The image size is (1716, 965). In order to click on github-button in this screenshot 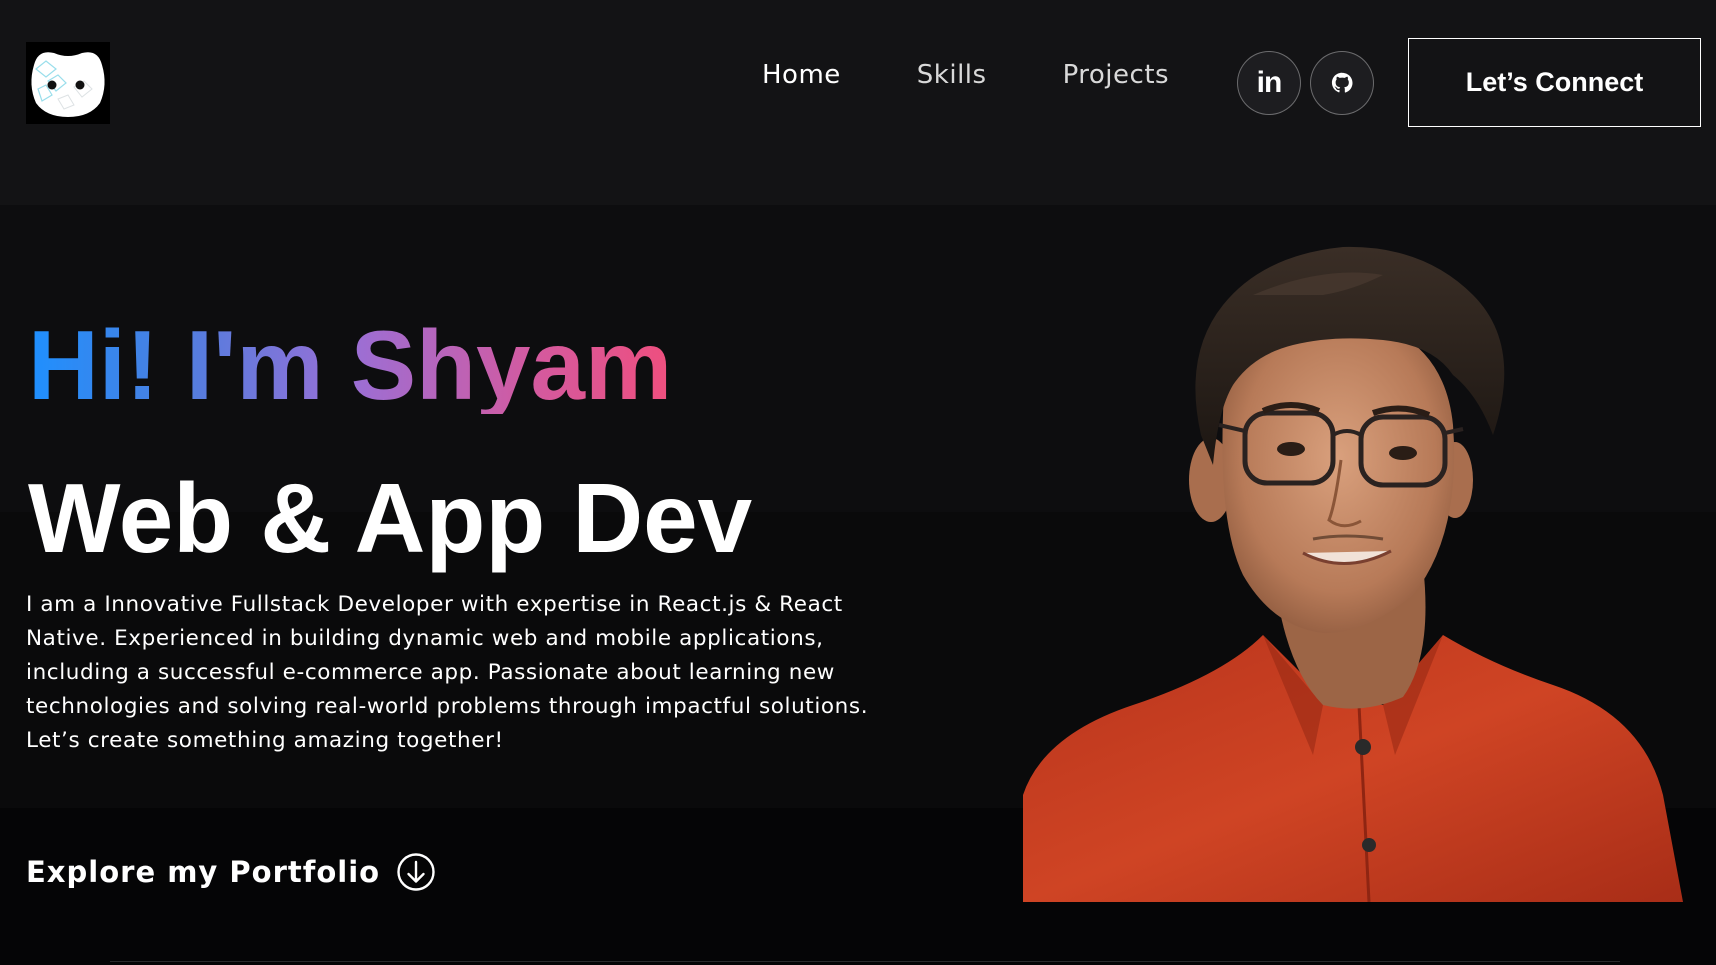, I will do `click(1342, 83)`.